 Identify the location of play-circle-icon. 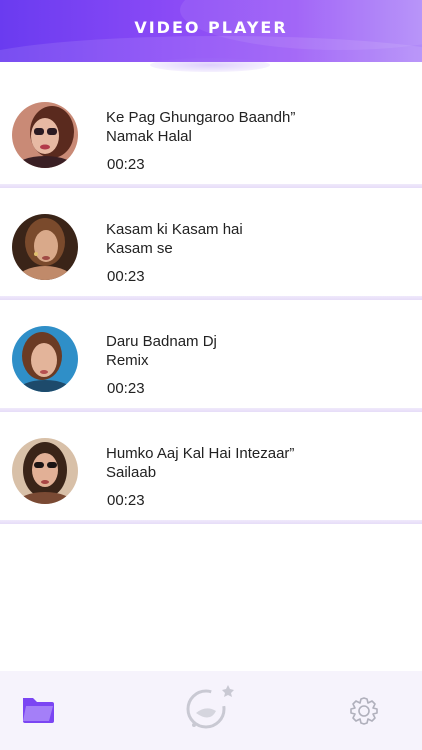
(210, 712).